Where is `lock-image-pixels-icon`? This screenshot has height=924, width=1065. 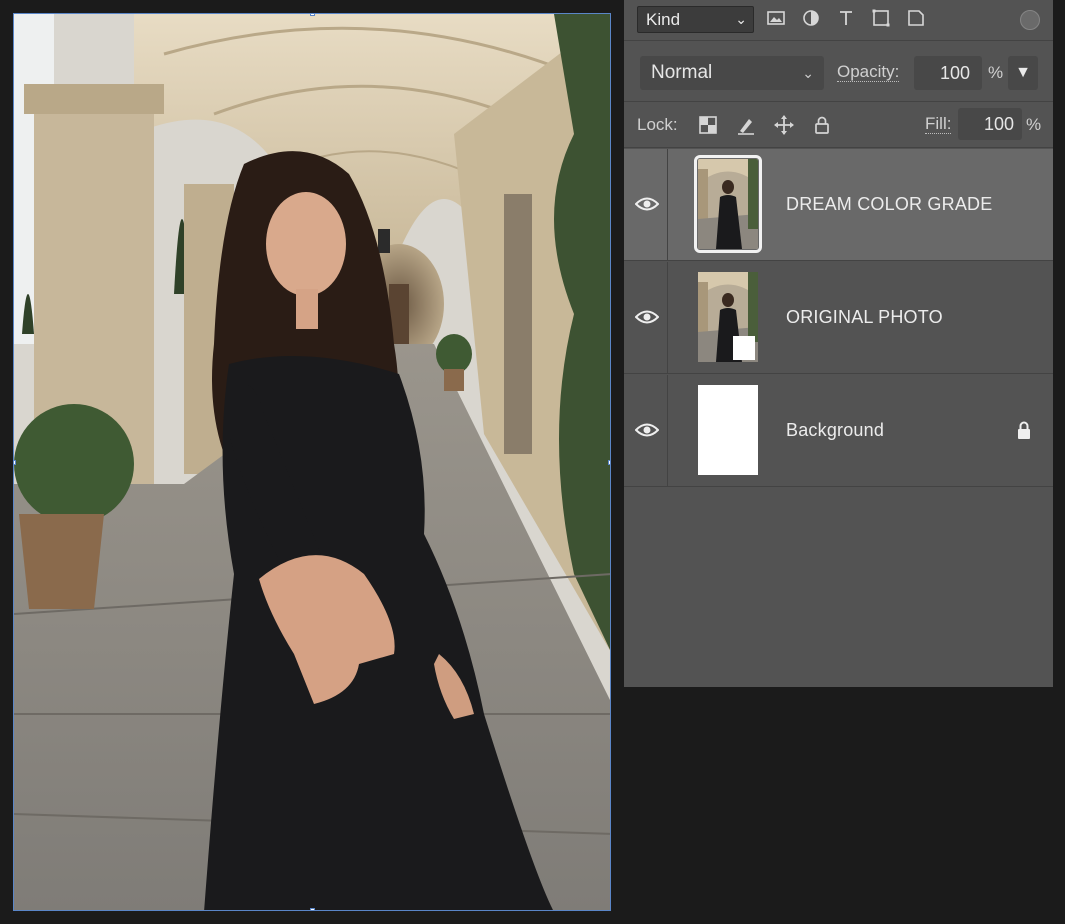 lock-image-pixels-icon is located at coordinates (746, 125).